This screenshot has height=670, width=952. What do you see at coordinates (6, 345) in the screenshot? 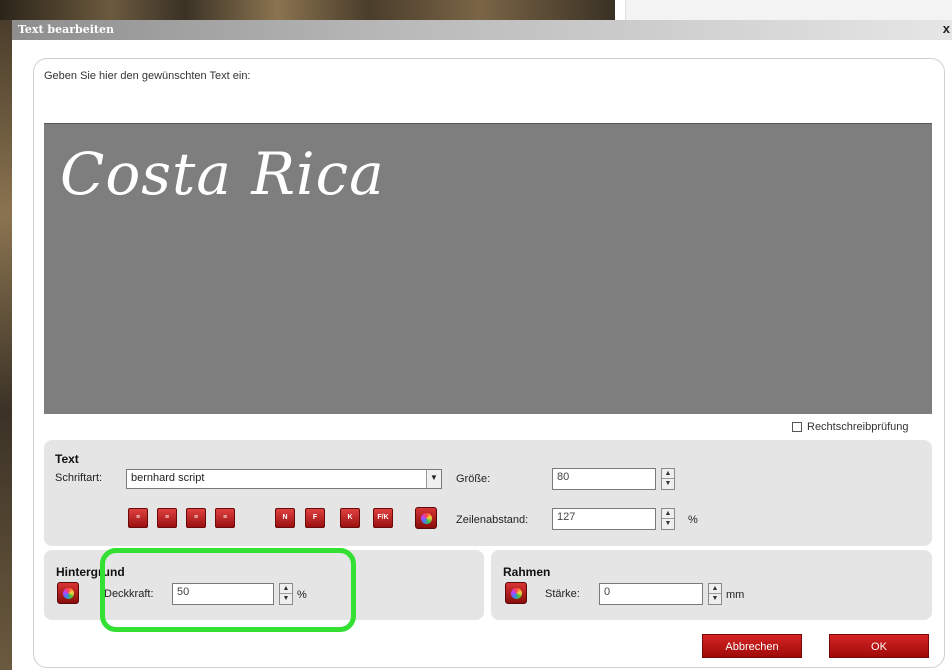
I see `background-photo-edge` at bounding box center [6, 345].